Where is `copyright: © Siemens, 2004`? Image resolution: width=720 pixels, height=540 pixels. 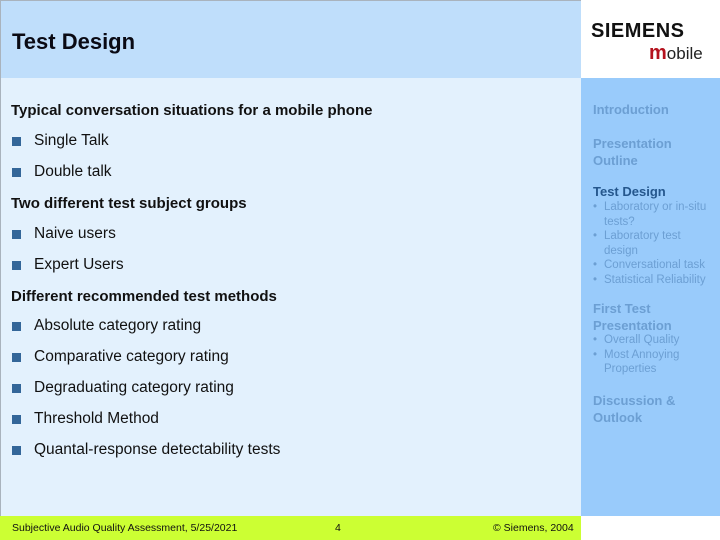 copyright: © Siemens, 2004 is located at coordinates (533, 528).